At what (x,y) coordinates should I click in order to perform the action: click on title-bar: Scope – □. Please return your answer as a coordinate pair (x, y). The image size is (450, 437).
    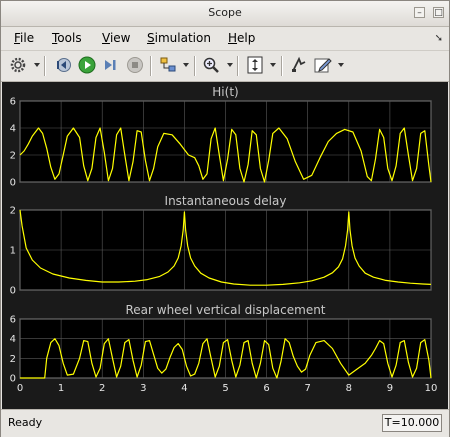
    Looking at the image, I should click on (225, 14).